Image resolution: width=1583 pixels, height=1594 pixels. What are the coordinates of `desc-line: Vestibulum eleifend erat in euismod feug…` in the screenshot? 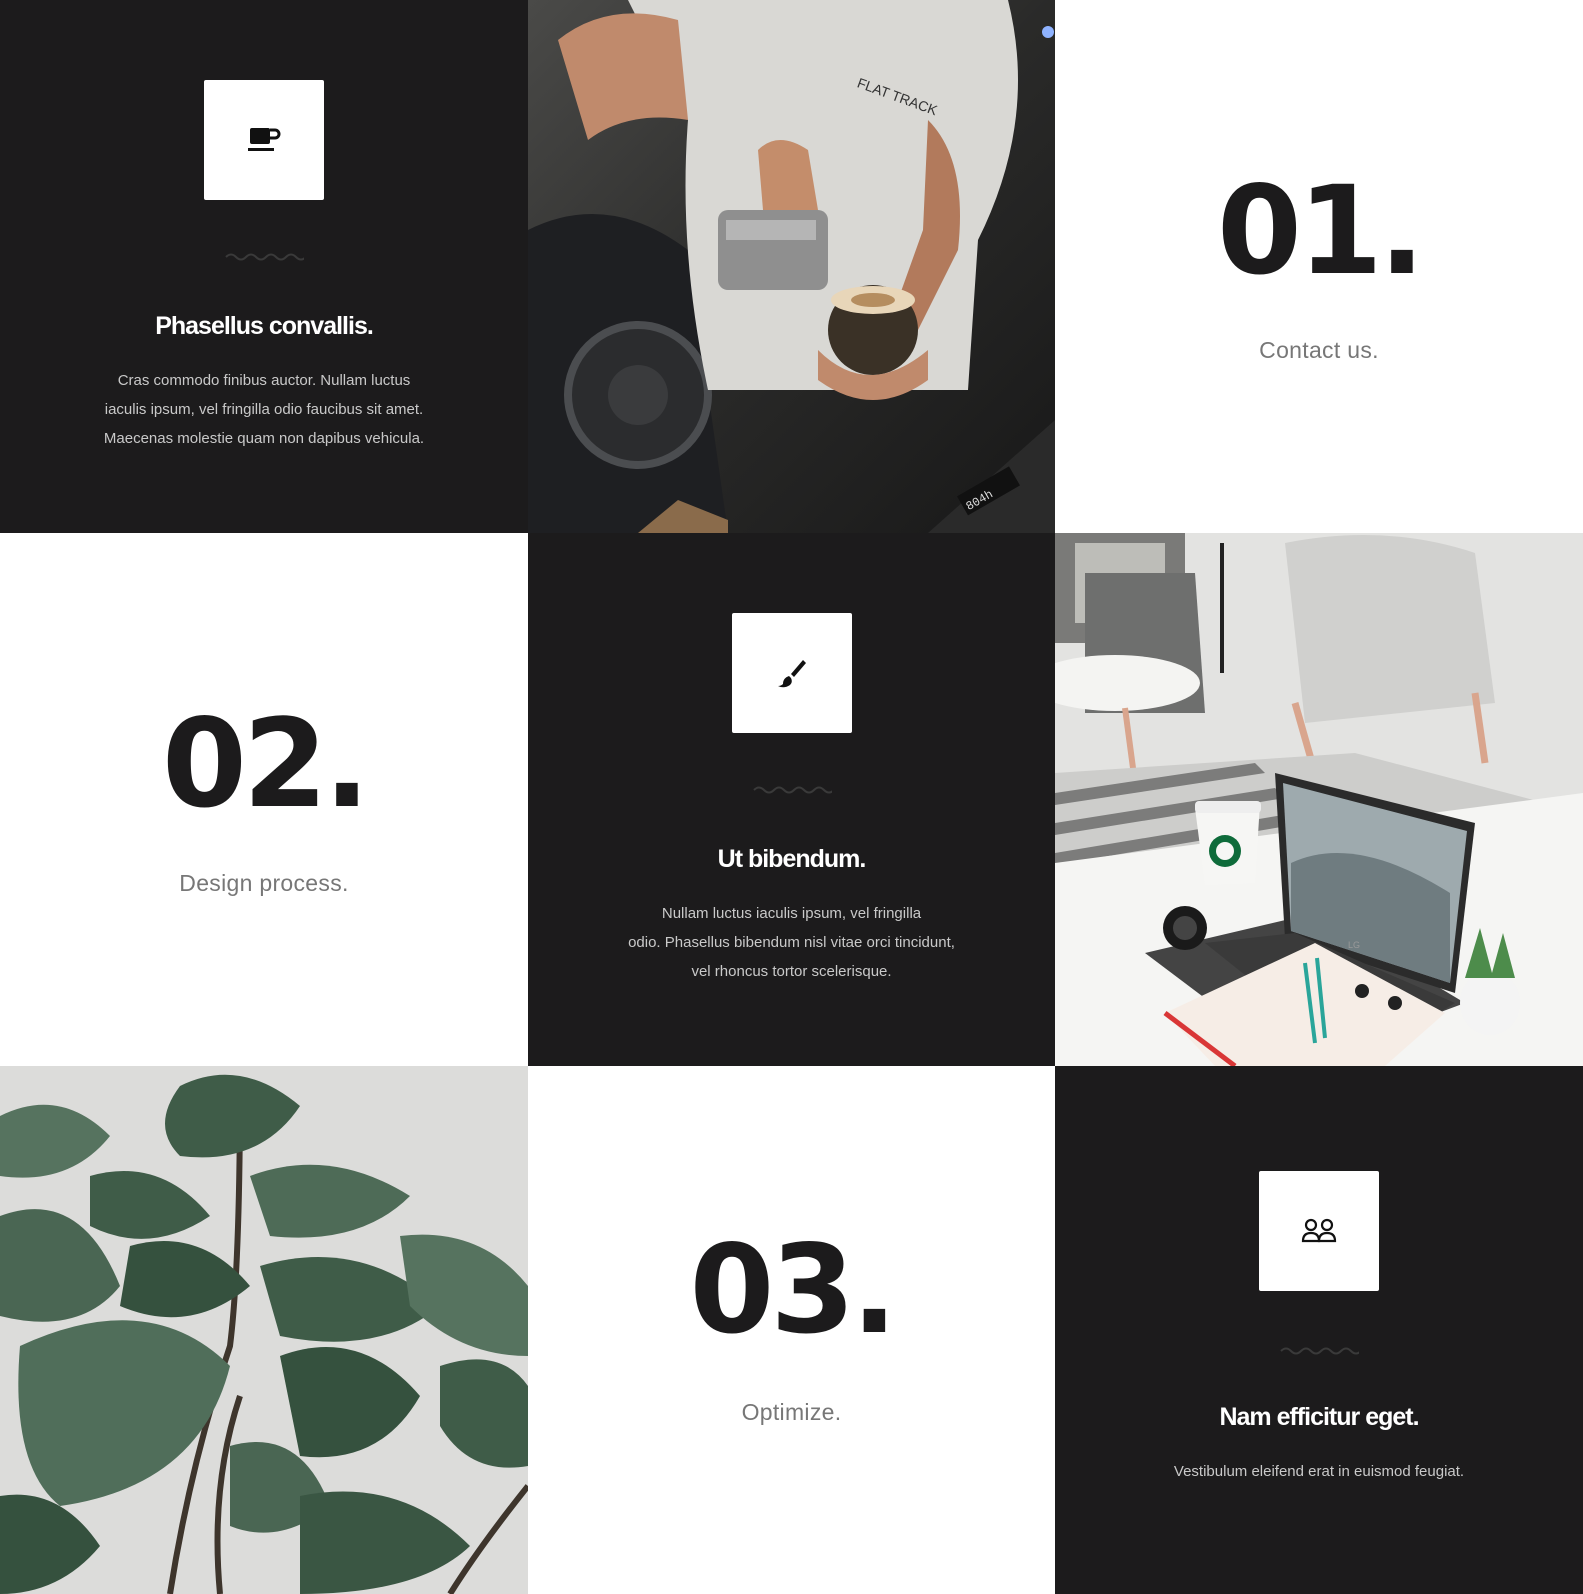 It's located at (1319, 1471).